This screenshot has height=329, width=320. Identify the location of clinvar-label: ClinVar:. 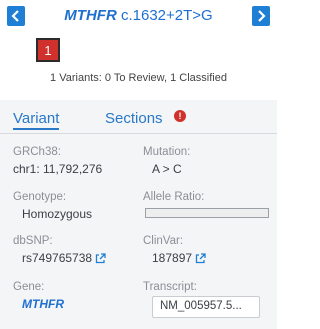
(163, 241).